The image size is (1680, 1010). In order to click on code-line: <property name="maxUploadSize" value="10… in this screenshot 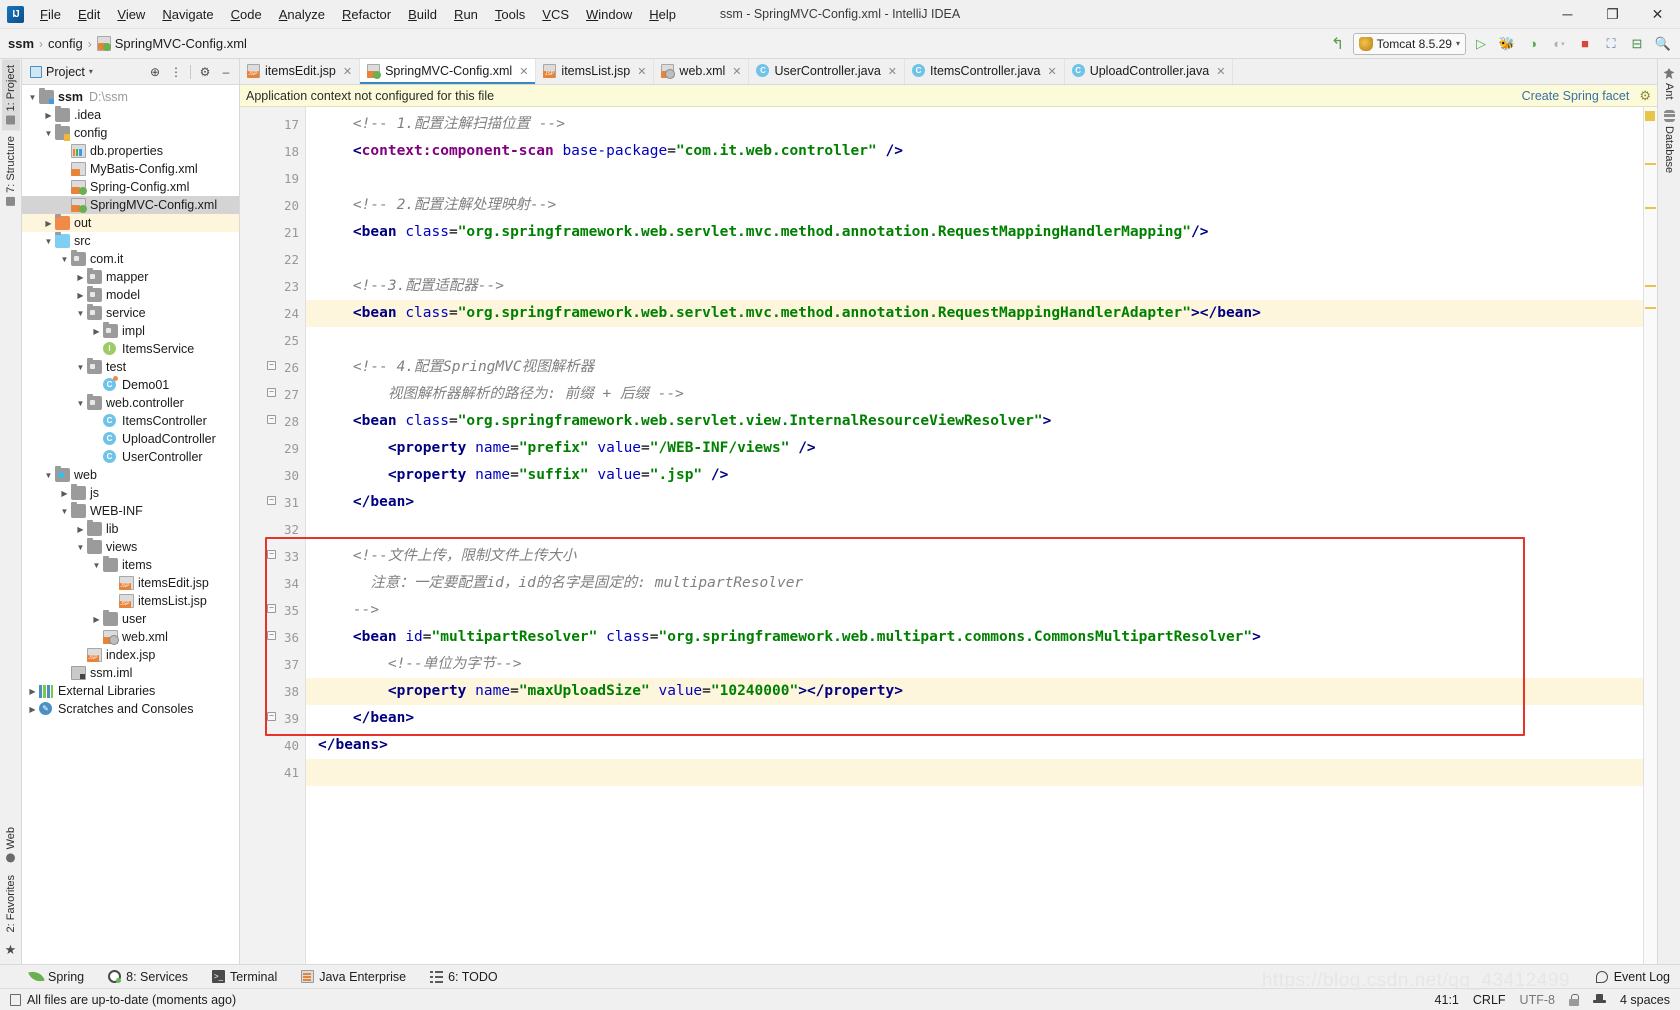, I will do `click(974, 691)`.